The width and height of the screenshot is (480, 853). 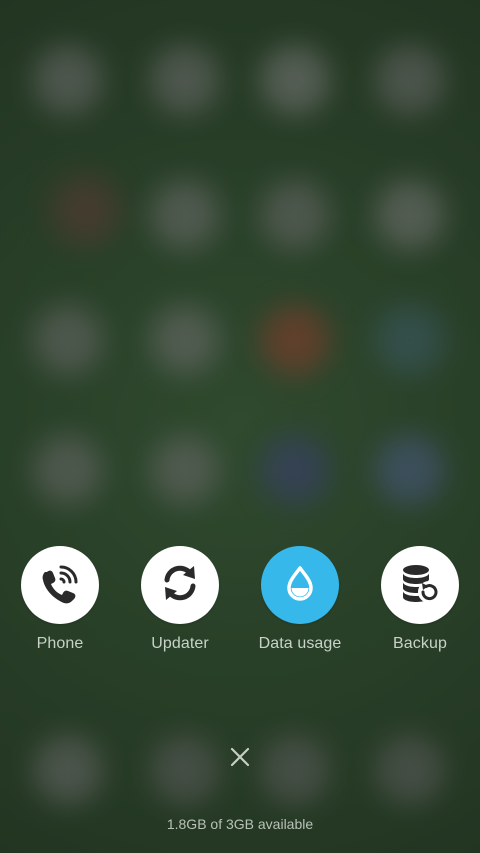 I want to click on database-restore-icon, so click(x=420, y=585).